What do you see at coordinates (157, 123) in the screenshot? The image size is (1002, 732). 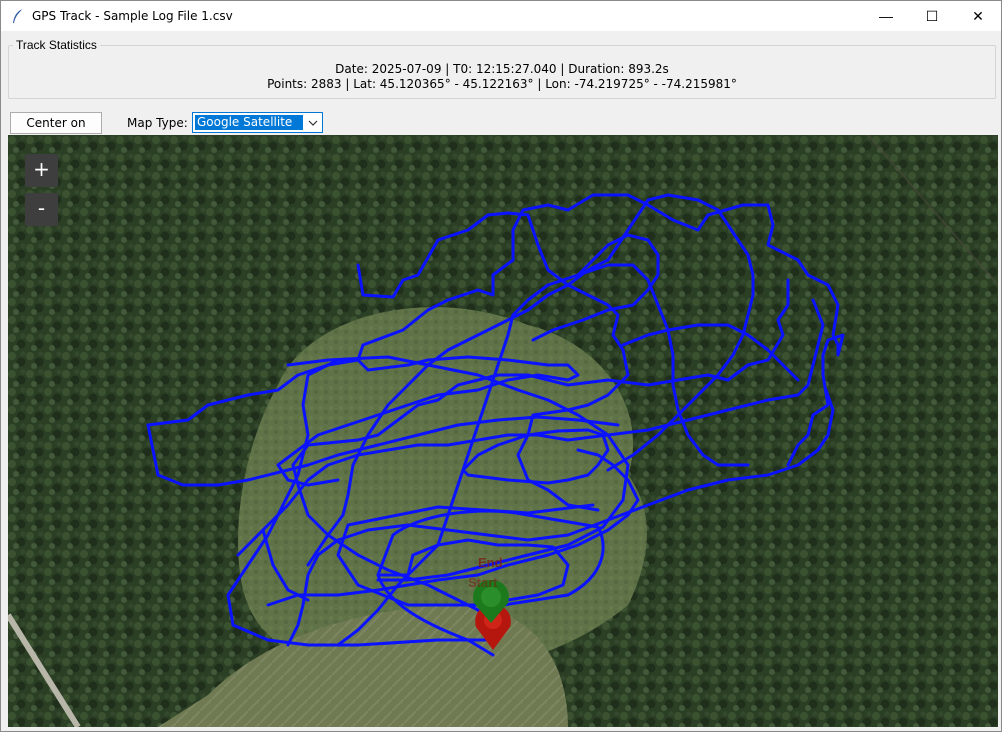 I see `map-type-label: Map Type:` at bounding box center [157, 123].